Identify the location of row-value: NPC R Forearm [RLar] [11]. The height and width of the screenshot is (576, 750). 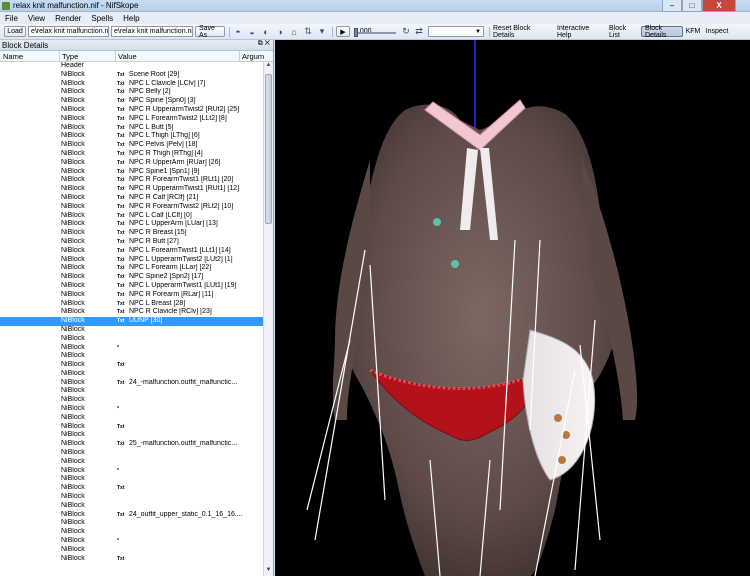
(195, 295).